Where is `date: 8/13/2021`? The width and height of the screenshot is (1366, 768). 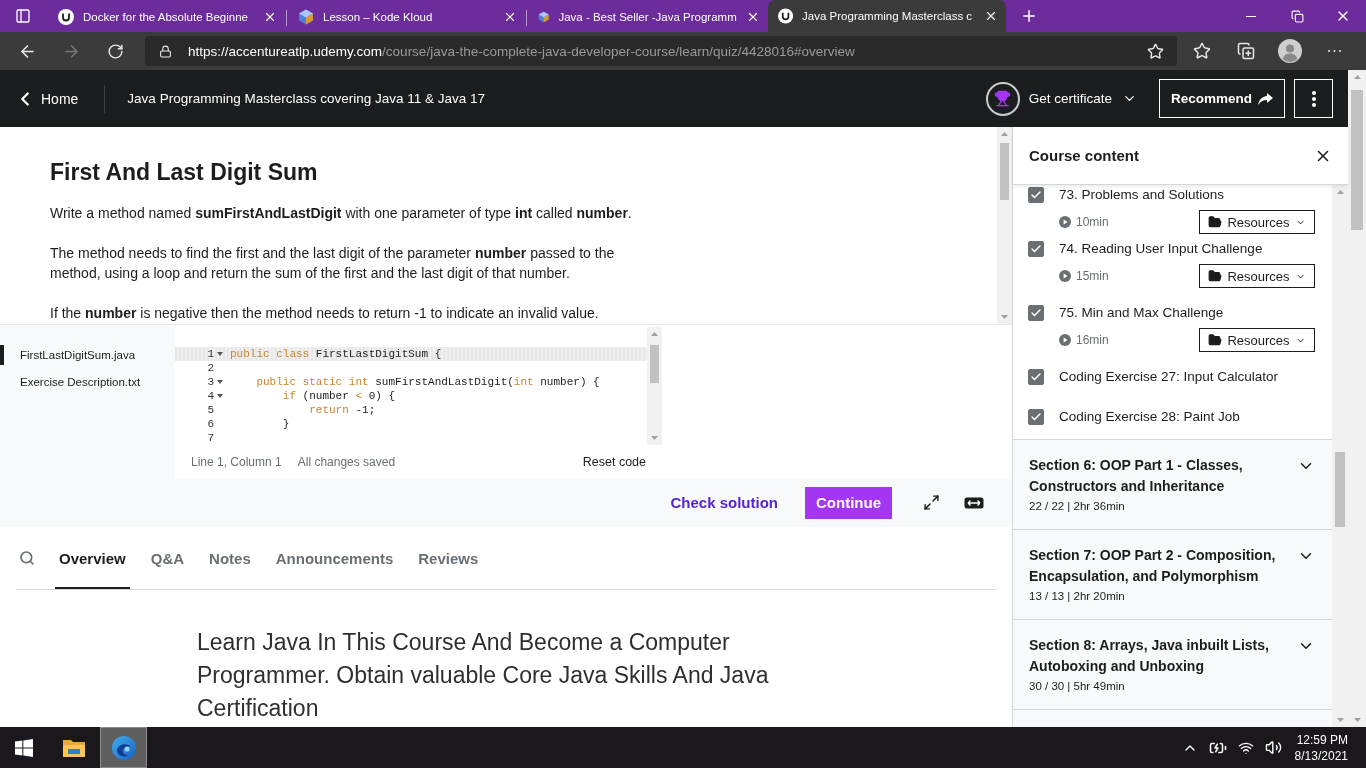
date: 8/13/2021 is located at coordinates (1321, 755).